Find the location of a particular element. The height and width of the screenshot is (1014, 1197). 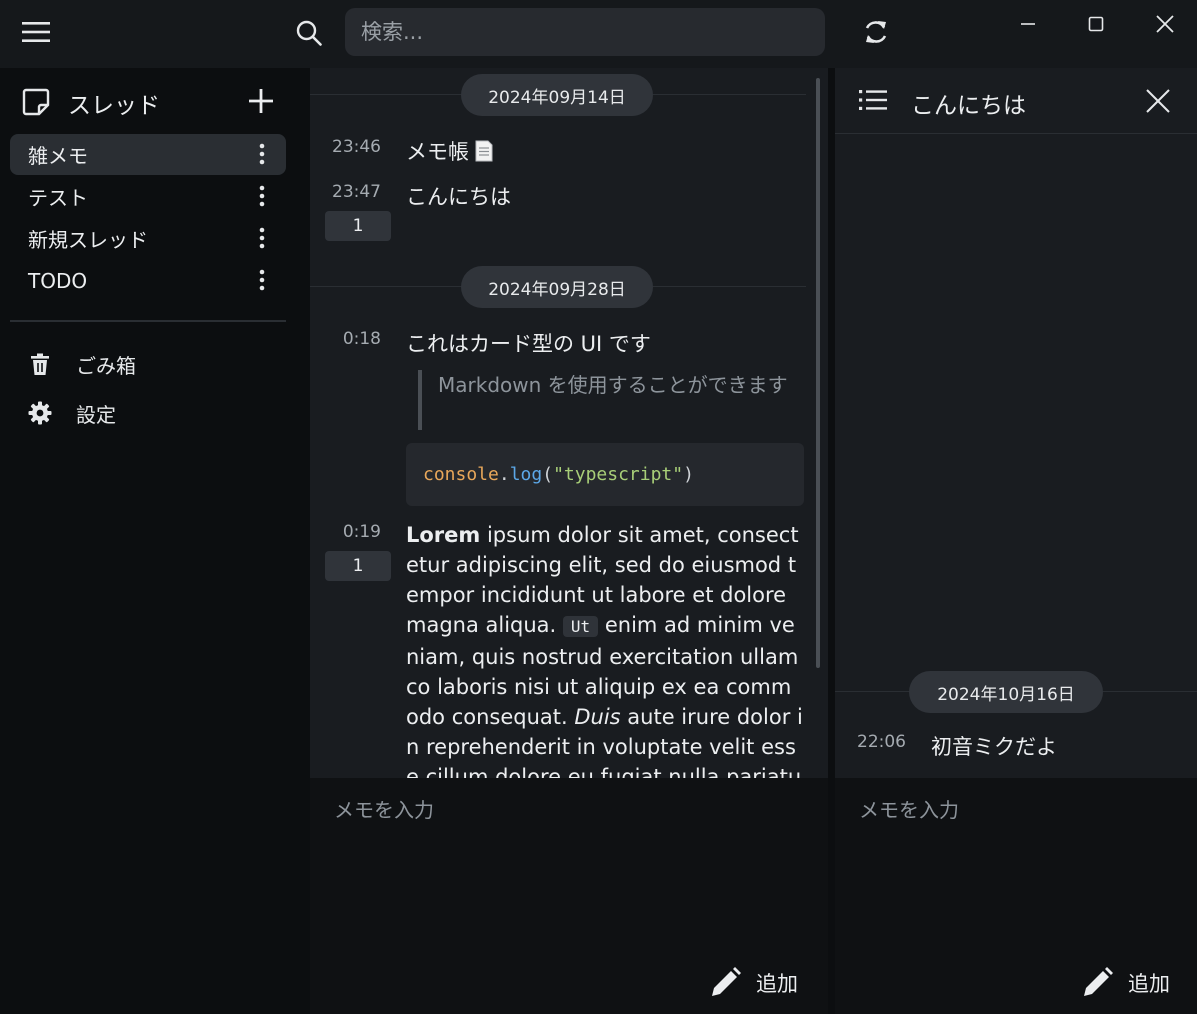

search-icon is located at coordinates (309, 33).